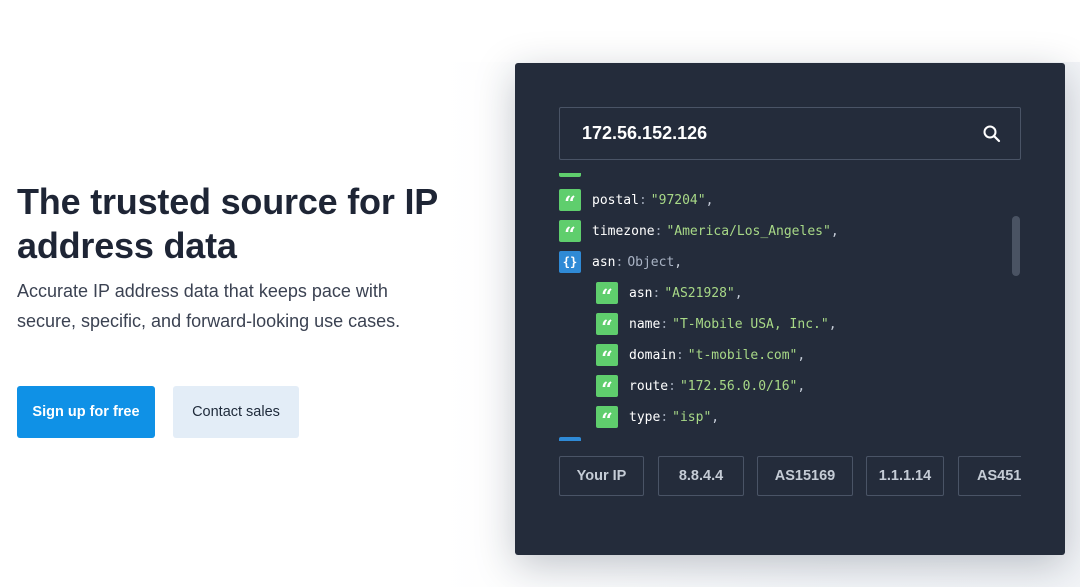 Image resolution: width=1080 pixels, height=587 pixels. Describe the element at coordinates (905, 476) in the screenshot. I see `chip-1-1-1-14: 1.1.1.14` at that location.